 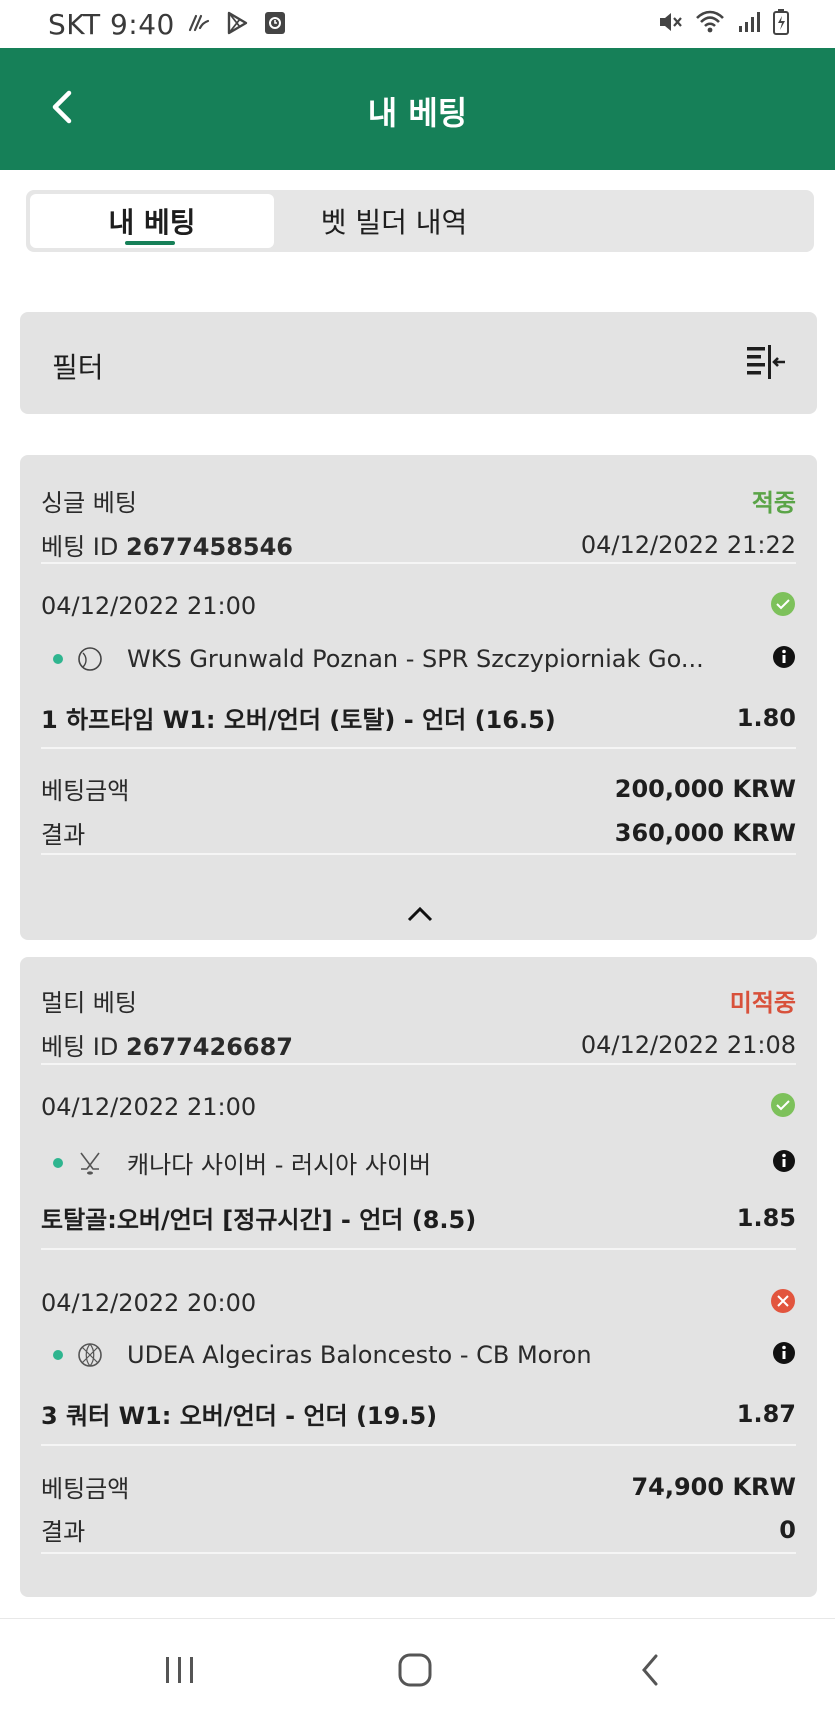 I want to click on chevron-left-icon, so click(x=650, y=1672).